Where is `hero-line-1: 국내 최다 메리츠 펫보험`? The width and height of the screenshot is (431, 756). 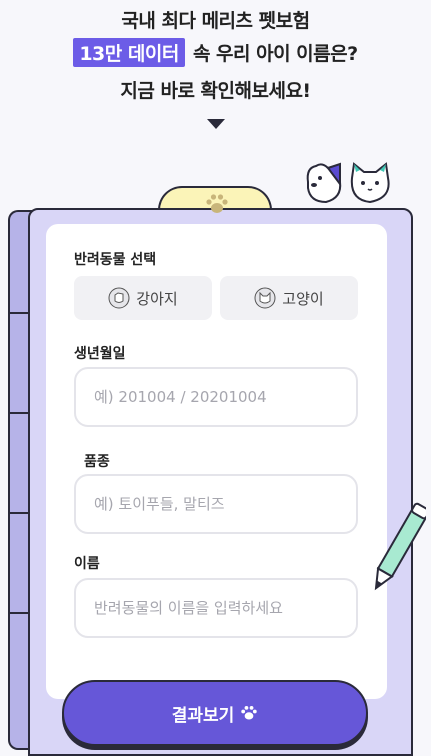
hero-line-1: 국내 최다 메리츠 펫보험 is located at coordinates (215, 21).